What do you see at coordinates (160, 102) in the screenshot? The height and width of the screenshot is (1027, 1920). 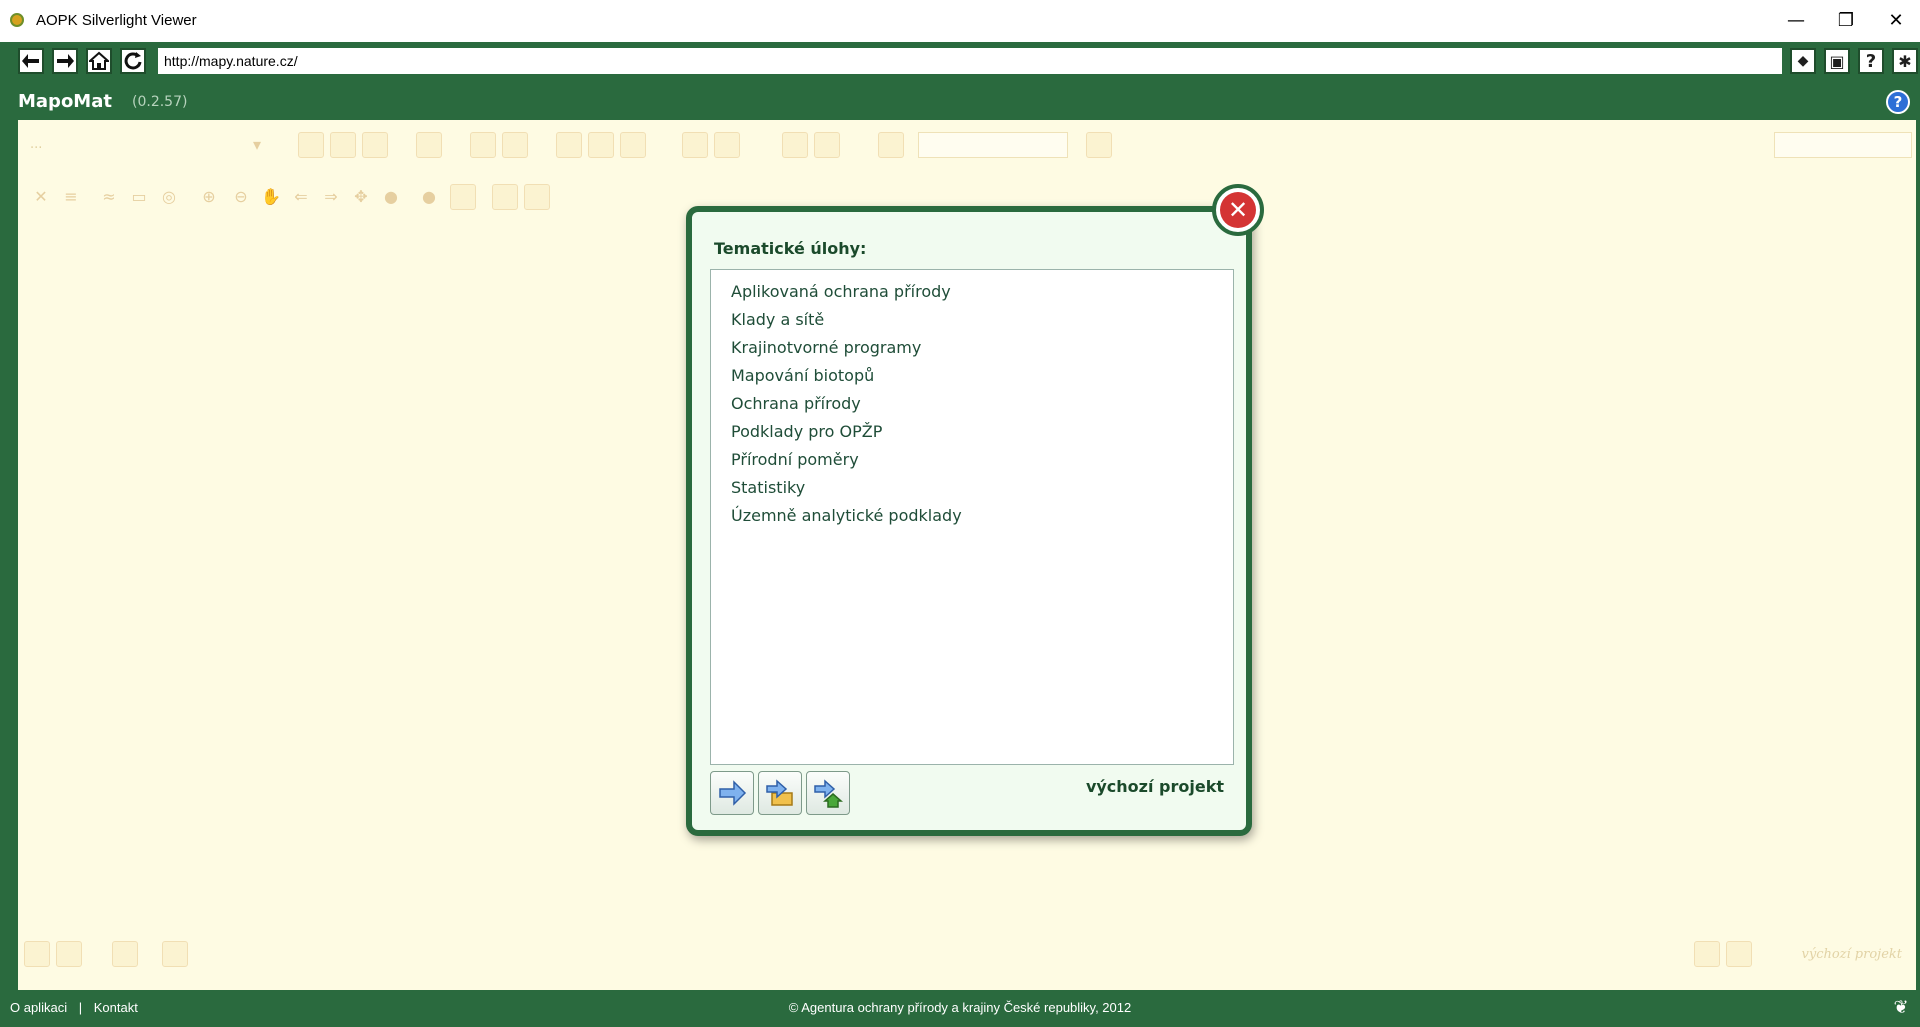 I see `app-version: (0.2.57)` at bounding box center [160, 102].